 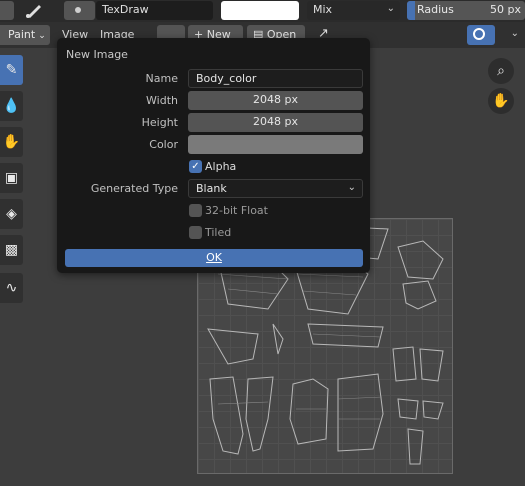 I want to click on color-label: Color, so click(x=163, y=144).